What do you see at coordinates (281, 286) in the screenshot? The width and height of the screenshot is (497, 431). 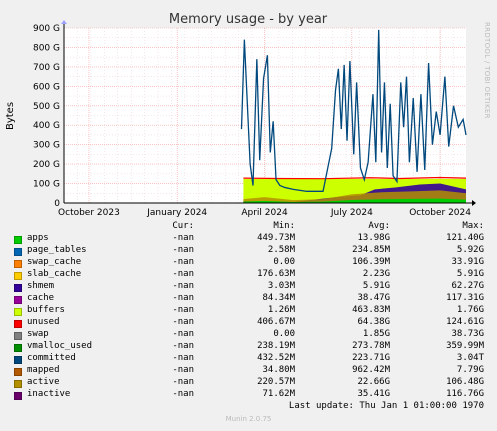 I see `legend-min: 3.03M` at bounding box center [281, 286].